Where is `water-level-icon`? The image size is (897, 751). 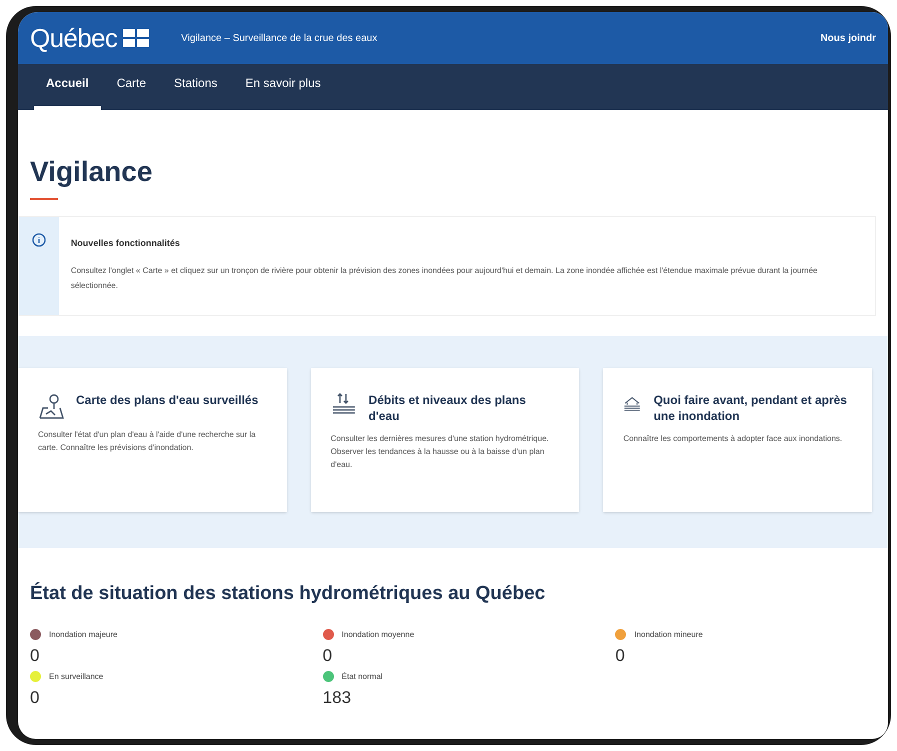
water-level-icon is located at coordinates (343, 404).